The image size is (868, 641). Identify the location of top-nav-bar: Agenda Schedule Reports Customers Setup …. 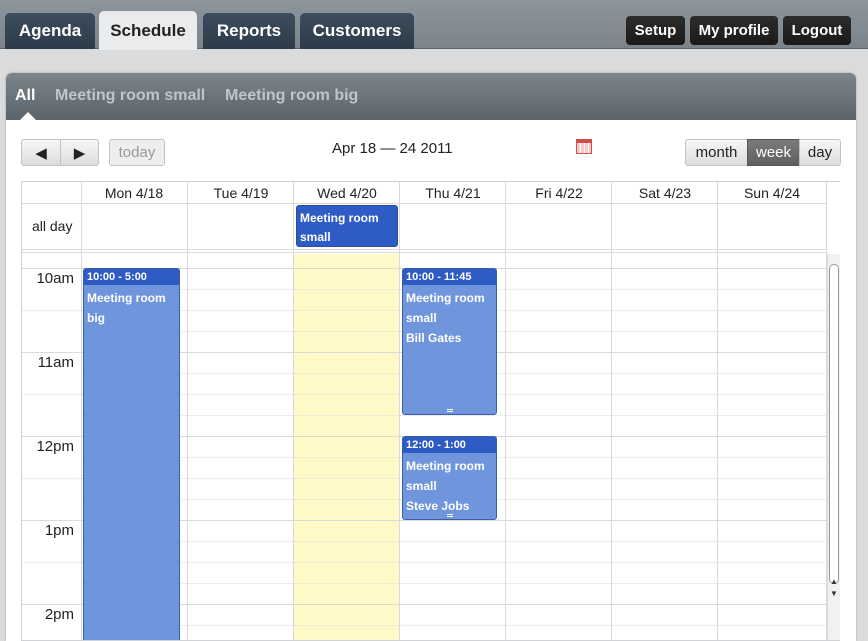
(434, 25).